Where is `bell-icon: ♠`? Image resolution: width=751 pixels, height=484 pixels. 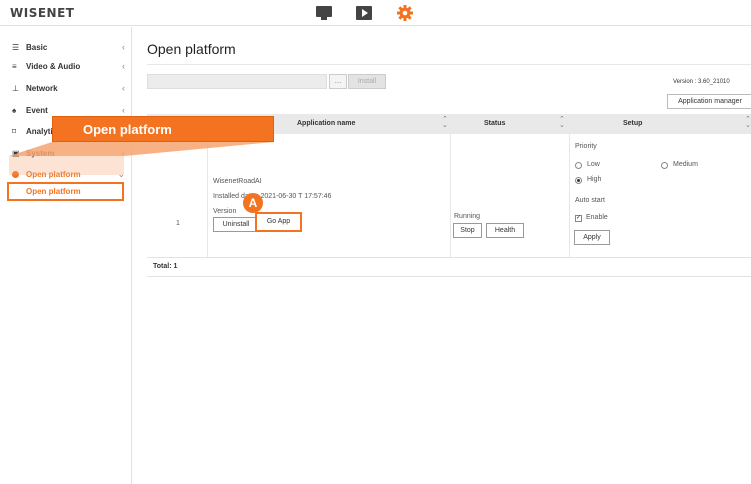 bell-icon: ♠ is located at coordinates (14, 110).